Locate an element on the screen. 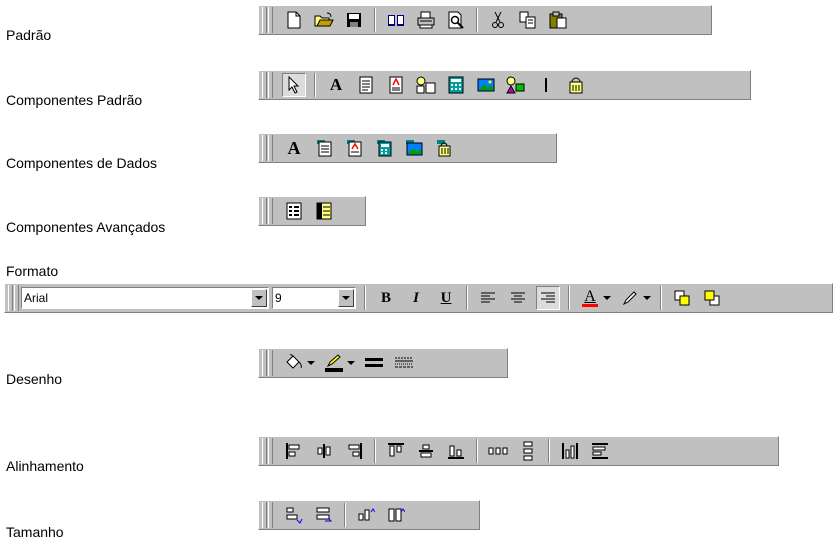 This screenshot has width=833, height=548. toolbar-alinhamento is located at coordinates (518, 451).